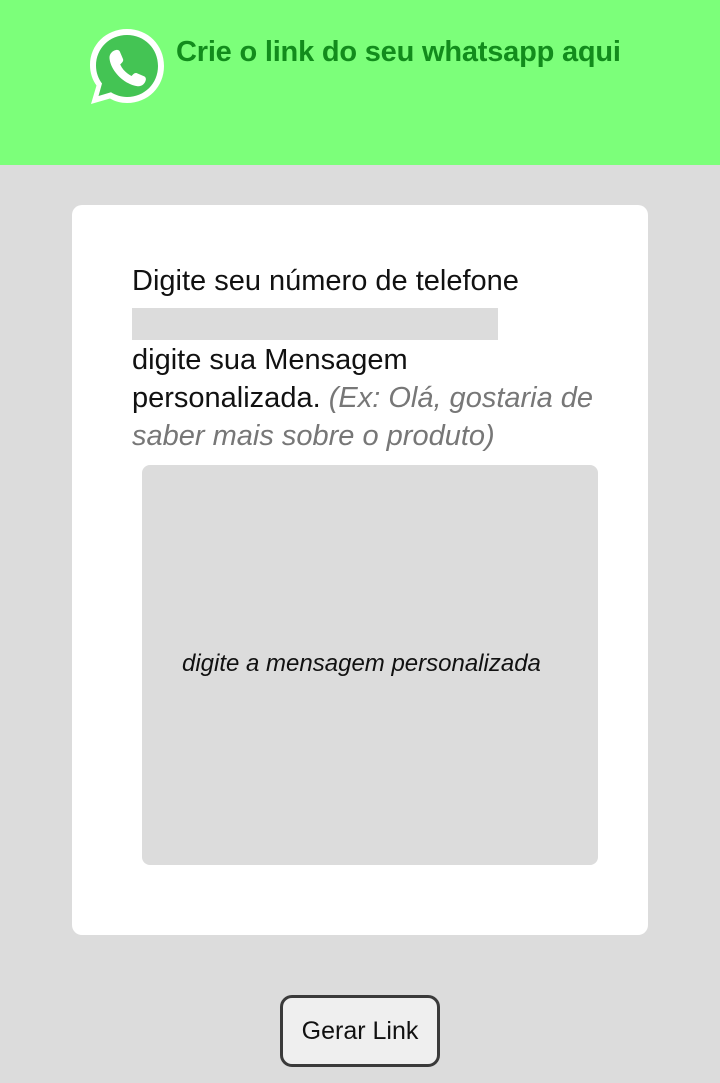  What do you see at coordinates (361, 663) in the screenshot?
I see `message-placeholder: digite a mensagem personalizada` at bounding box center [361, 663].